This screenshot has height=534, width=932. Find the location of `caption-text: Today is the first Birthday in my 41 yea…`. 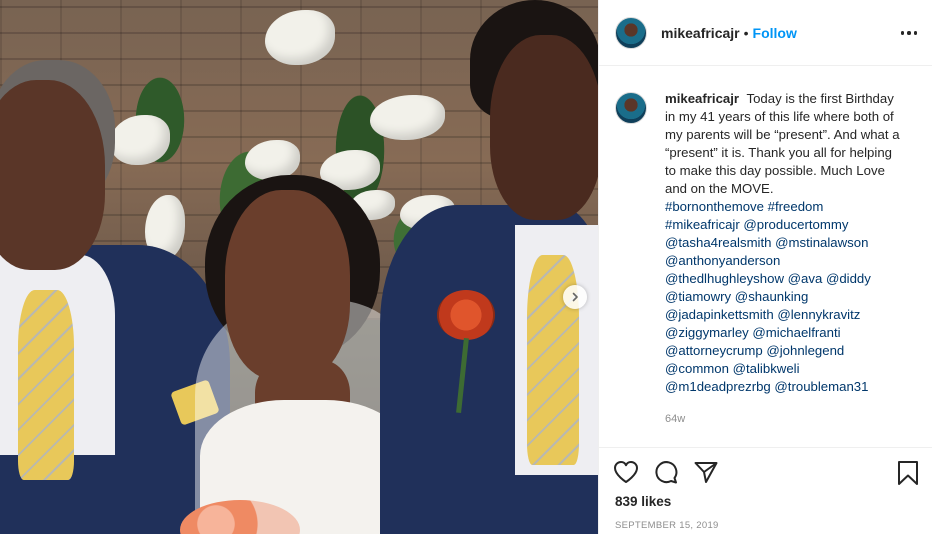

caption-text: Today is the first Birthday in my 41 yea… is located at coordinates (782, 143).